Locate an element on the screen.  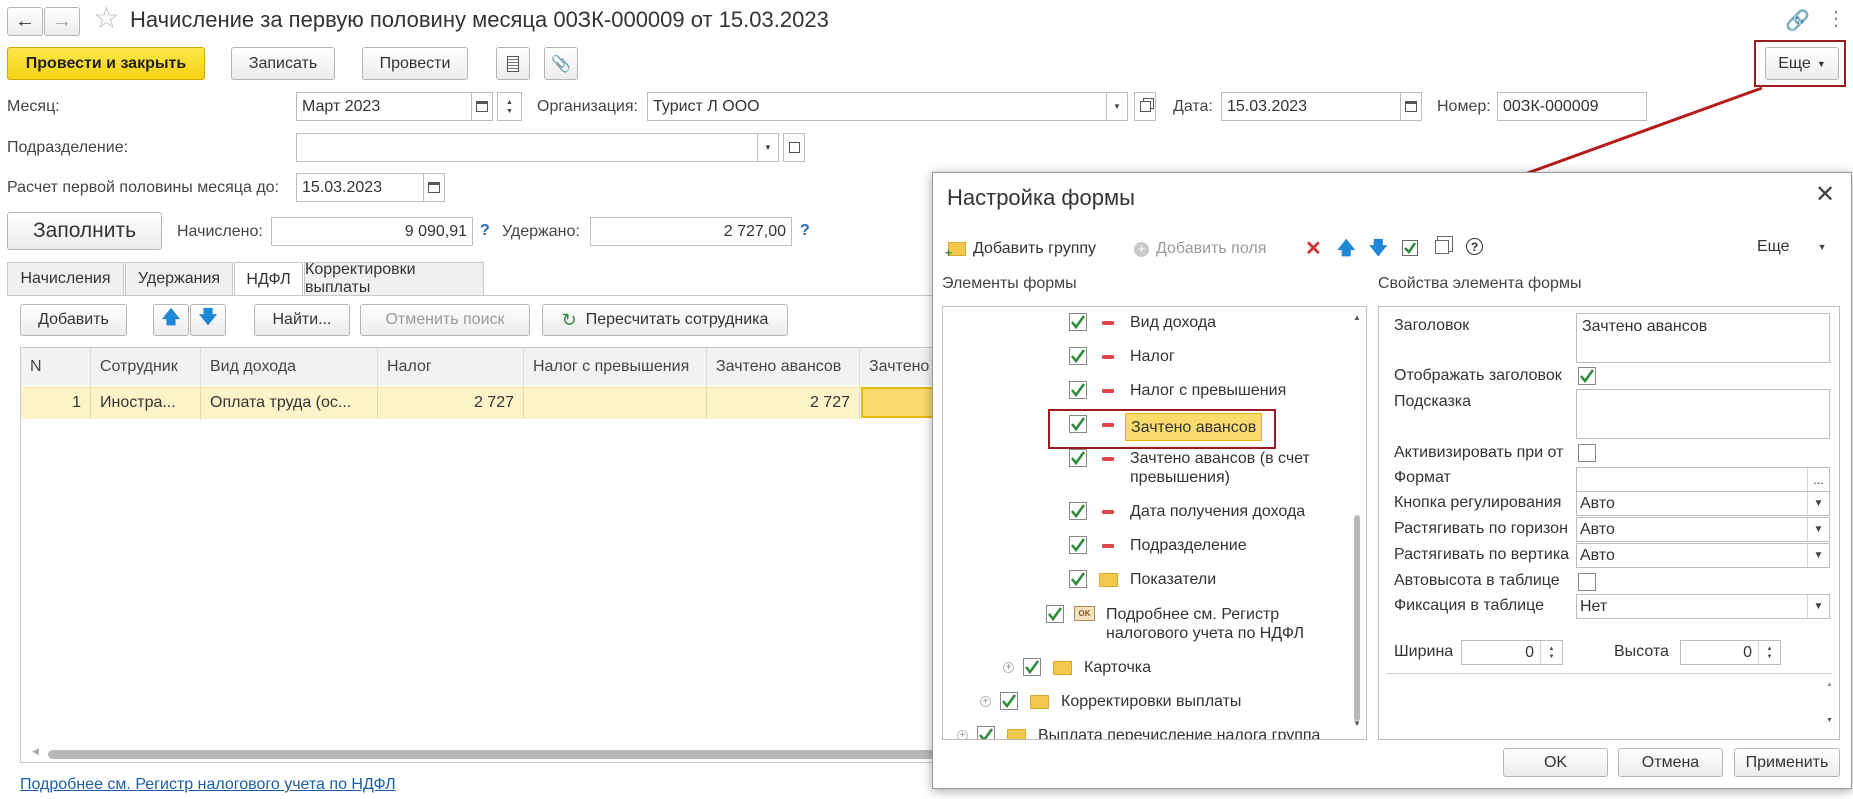
check-all-icon is located at coordinates (1410, 248).